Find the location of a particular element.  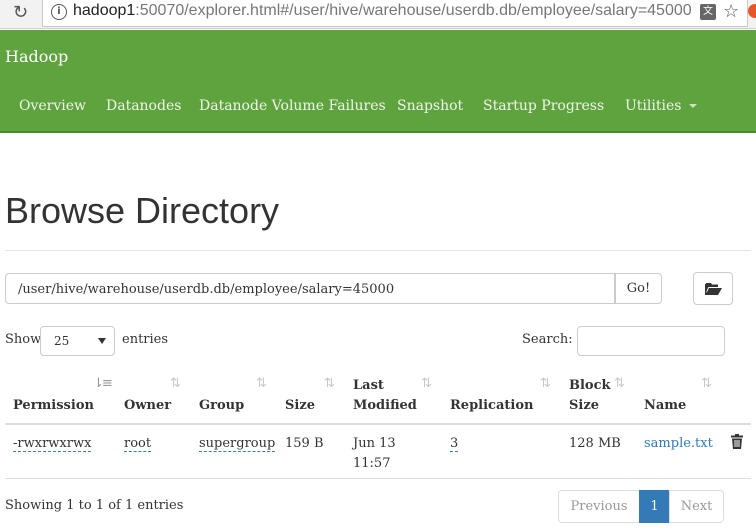

previous-page-button: Previous is located at coordinates (599, 506).